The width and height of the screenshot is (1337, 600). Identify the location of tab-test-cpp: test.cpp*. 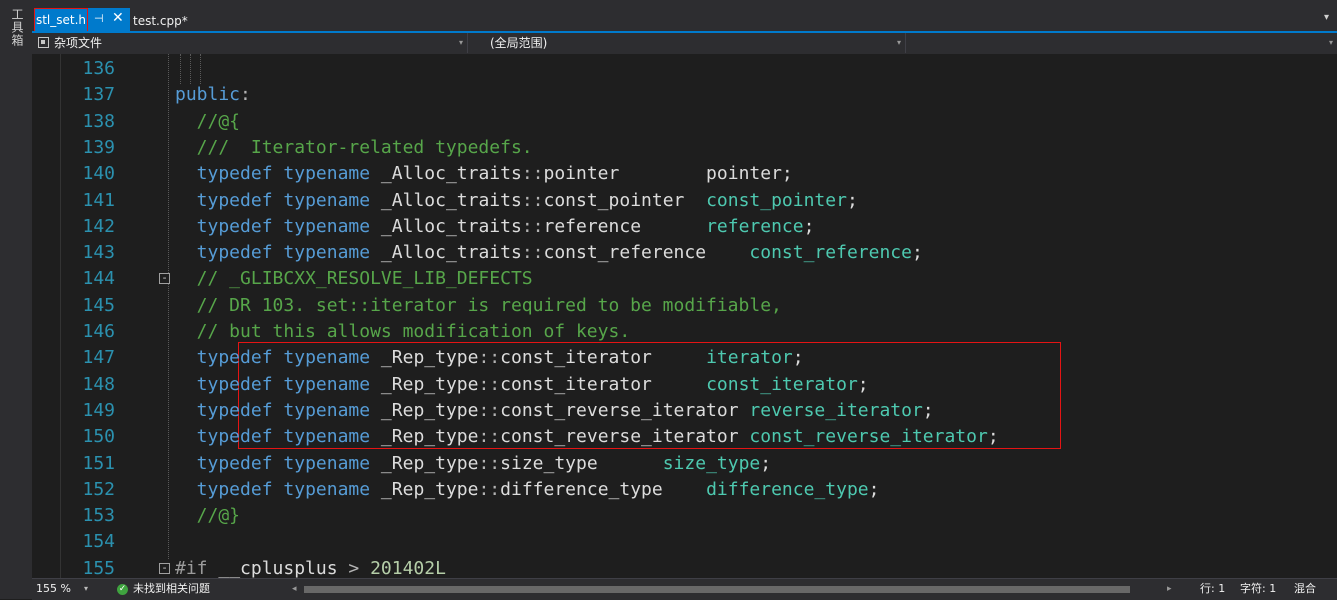
(160, 21).